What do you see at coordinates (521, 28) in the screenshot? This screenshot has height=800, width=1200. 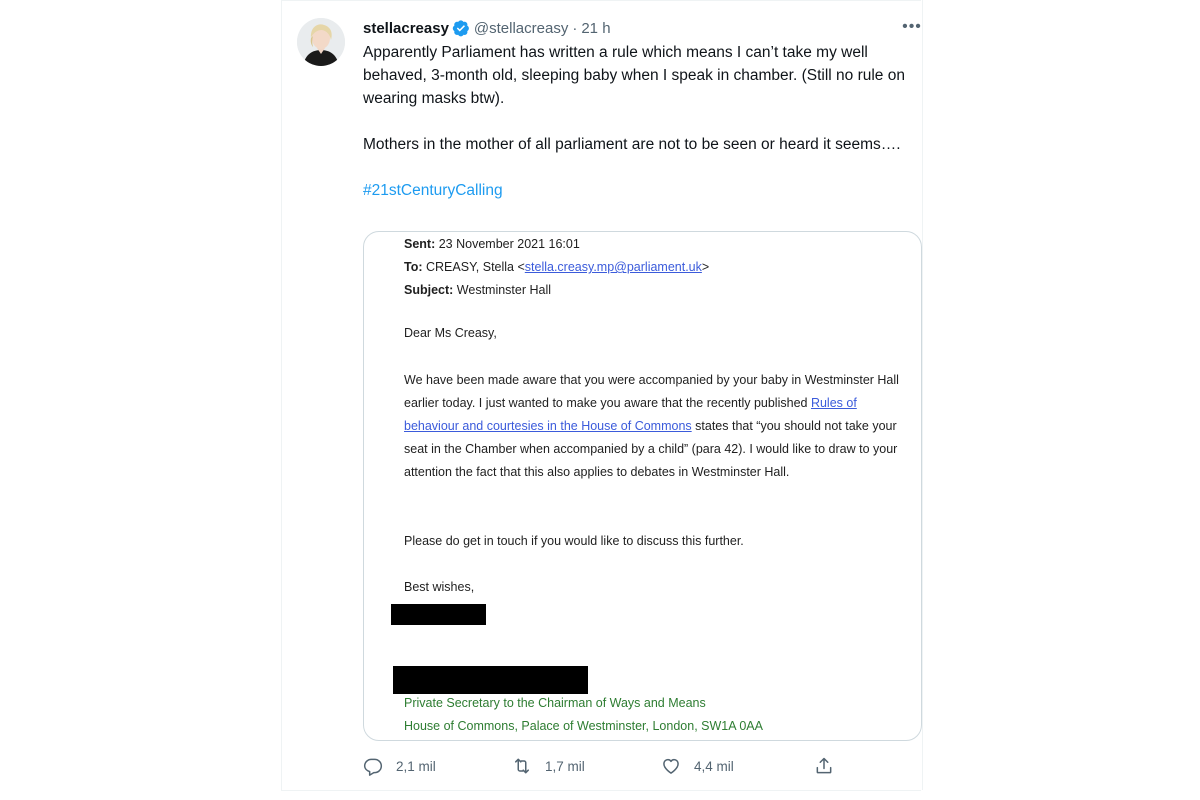 I see `user-handle: @stellacreasy` at bounding box center [521, 28].